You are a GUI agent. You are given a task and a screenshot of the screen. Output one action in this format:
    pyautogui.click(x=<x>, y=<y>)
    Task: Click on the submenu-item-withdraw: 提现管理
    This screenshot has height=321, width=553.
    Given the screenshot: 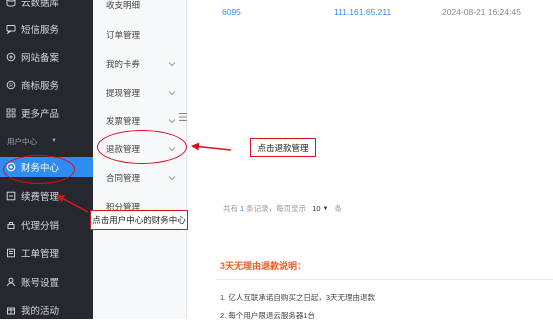 What is the action you would take?
    pyautogui.click(x=139, y=93)
    